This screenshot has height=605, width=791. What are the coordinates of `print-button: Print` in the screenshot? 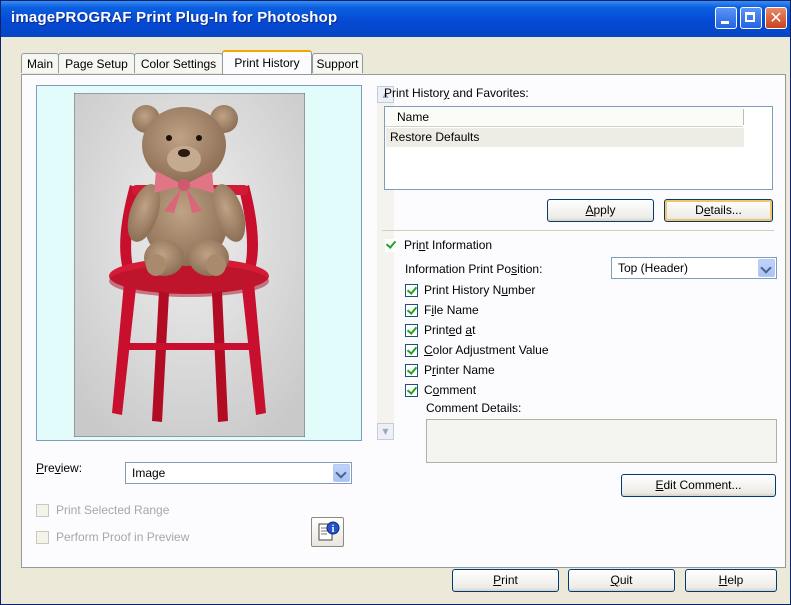 It's located at (505, 580).